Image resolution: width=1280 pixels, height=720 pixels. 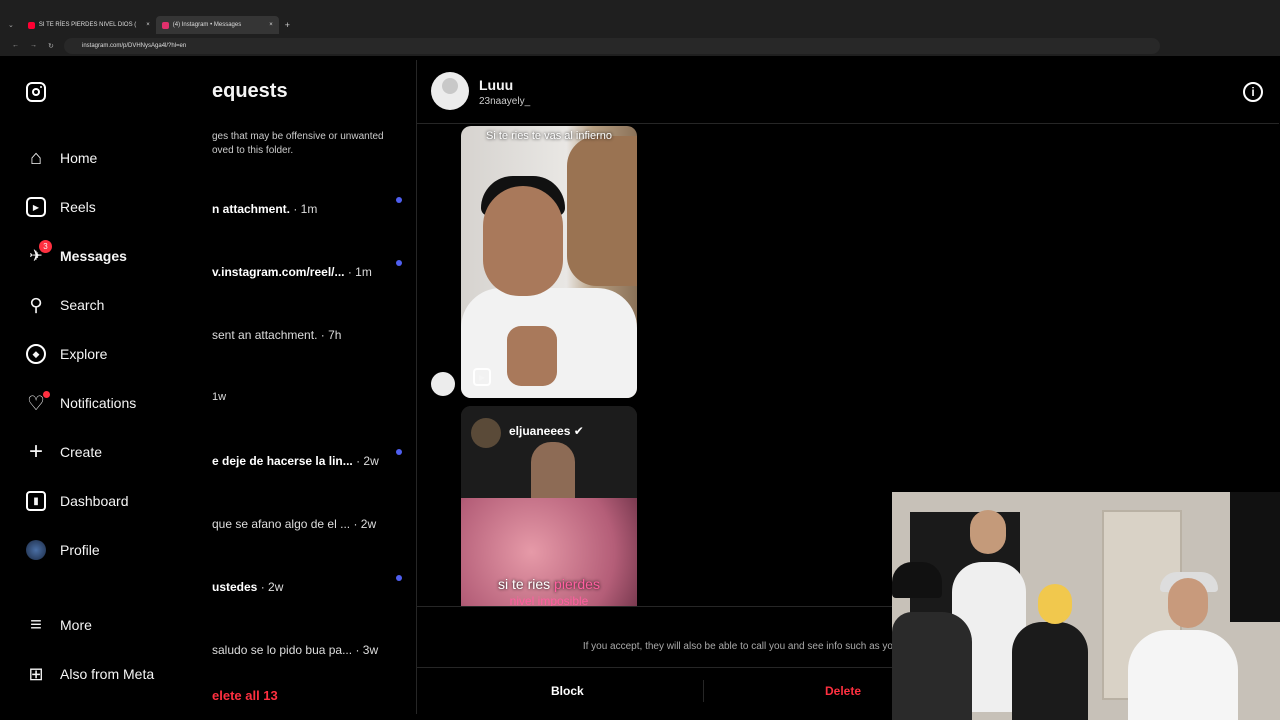 What do you see at coordinates (31, 25) in the screenshot?
I see `youtube-favicon-icon` at bounding box center [31, 25].